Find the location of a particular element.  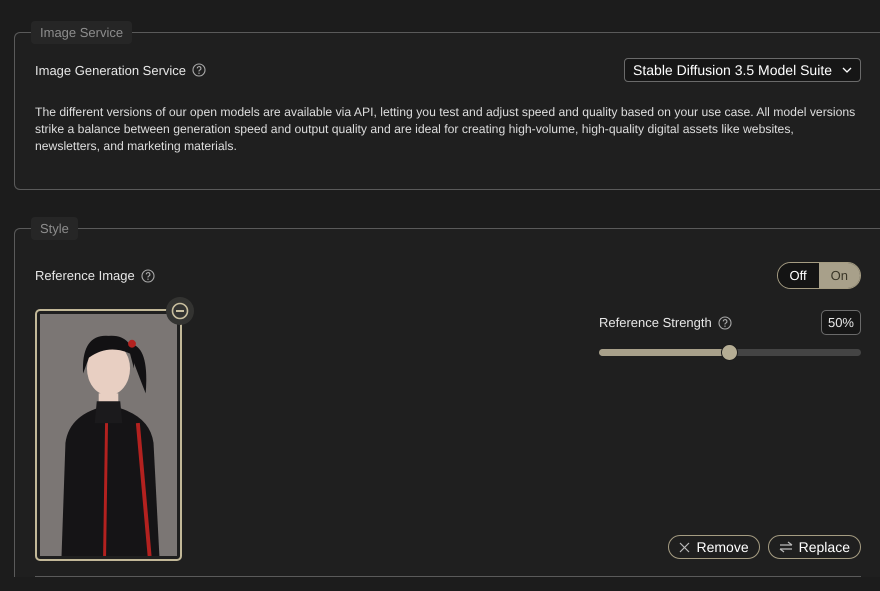

remove-image-button is located at coordinates (180, 311).